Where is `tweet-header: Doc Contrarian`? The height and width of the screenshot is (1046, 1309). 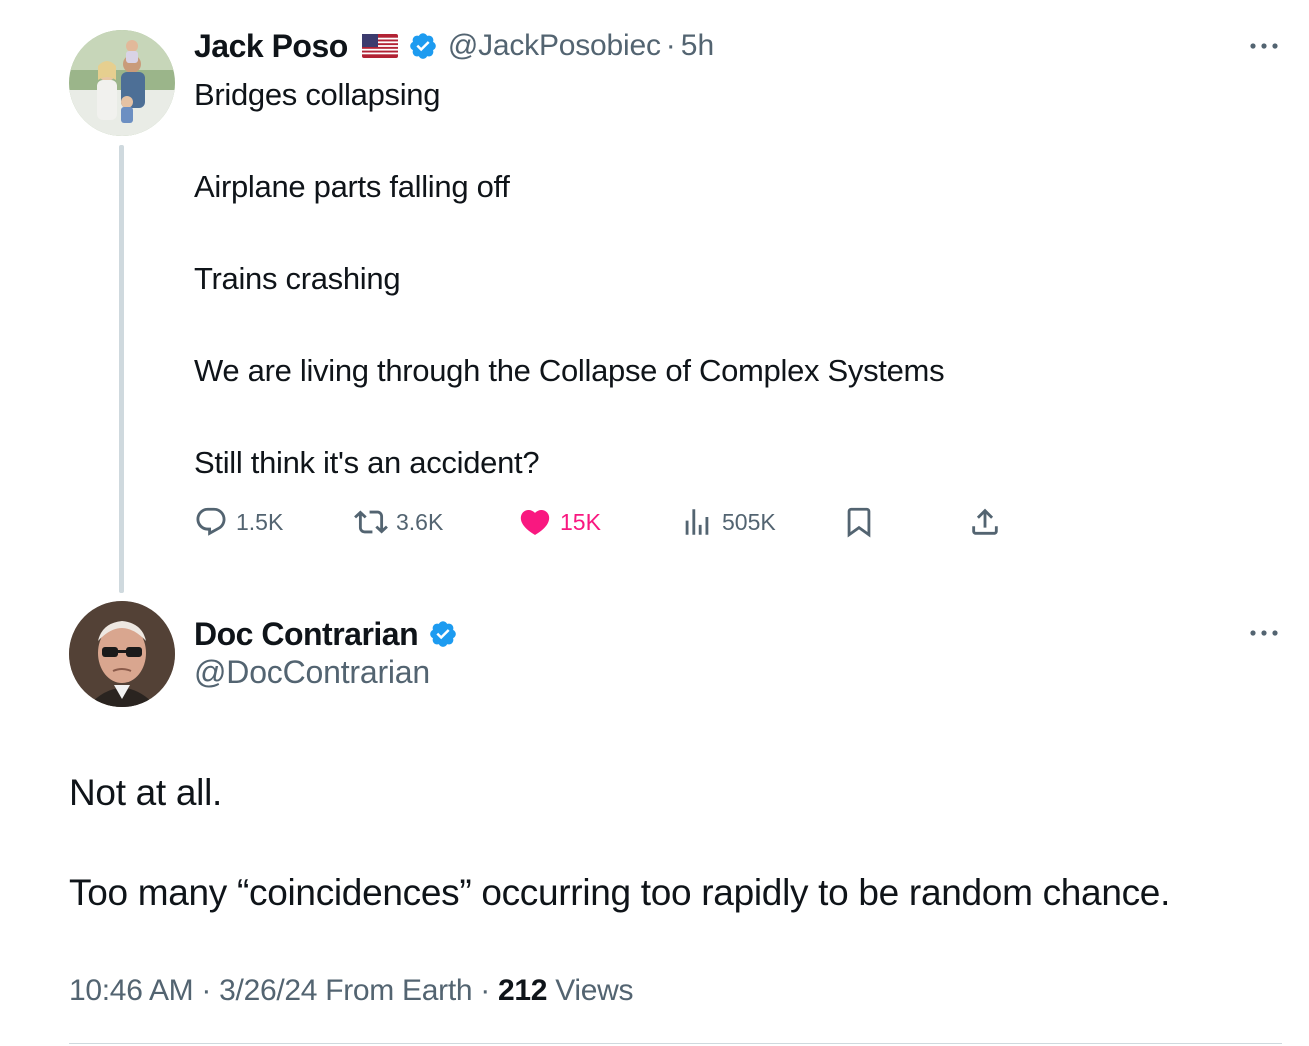
tweet-header: Doc Contrarian is located at coordinates (326, 634).